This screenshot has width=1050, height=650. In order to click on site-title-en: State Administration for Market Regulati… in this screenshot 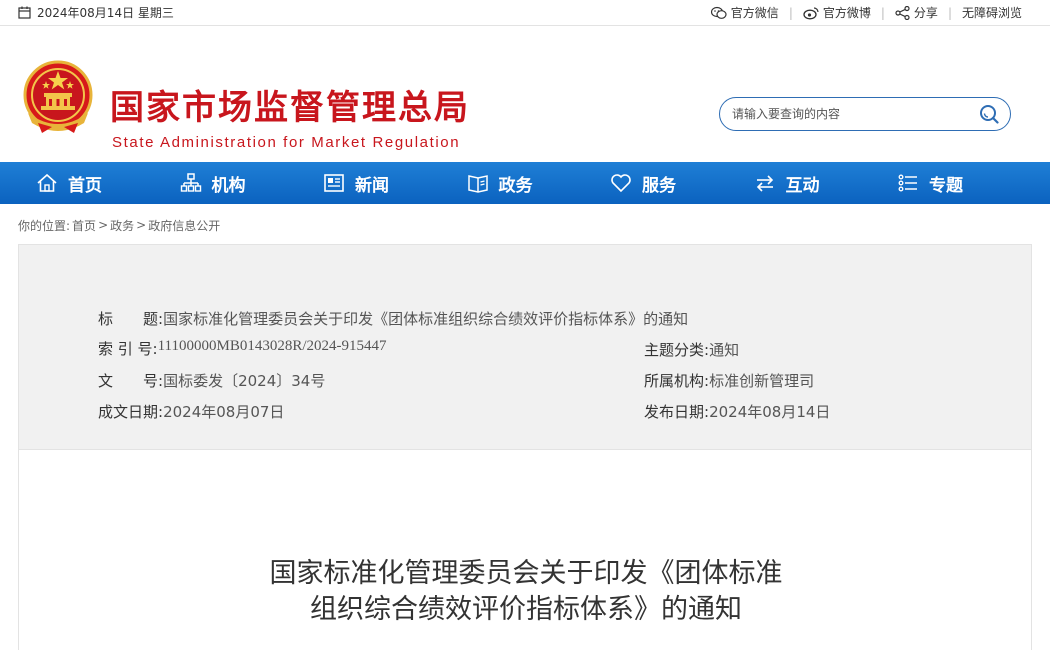, I will do `click(286, 142)`.